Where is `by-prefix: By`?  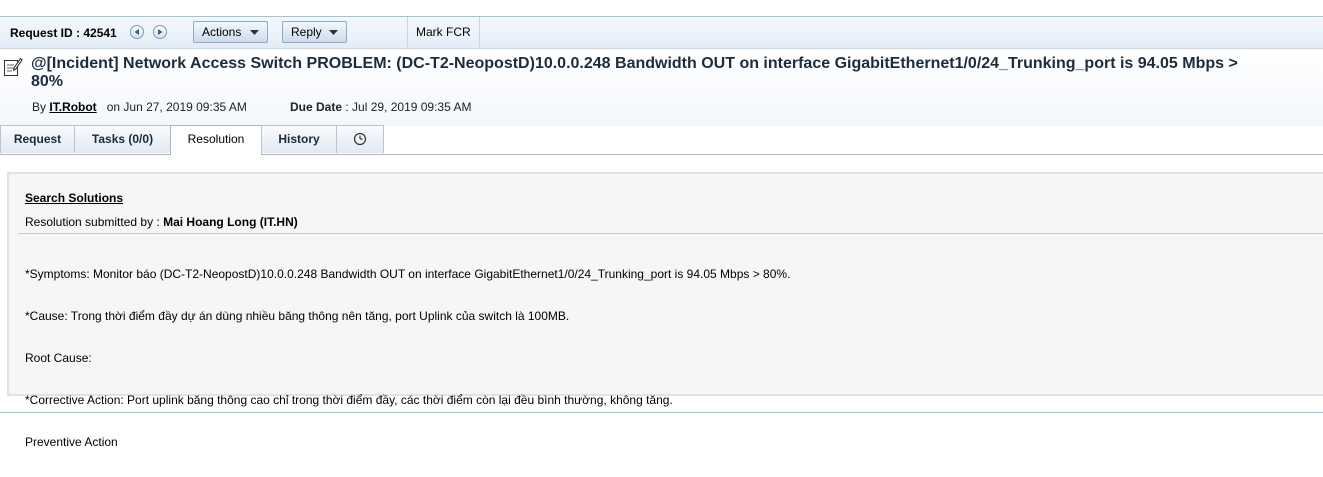
by-prefix: By is located at coordinates (39, 107).